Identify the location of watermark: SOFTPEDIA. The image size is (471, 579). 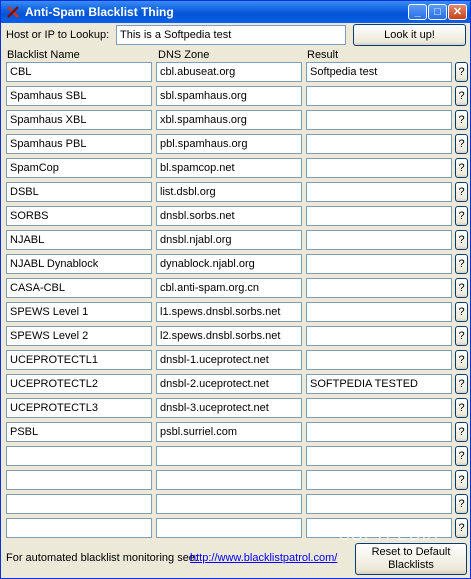
(389, 535).